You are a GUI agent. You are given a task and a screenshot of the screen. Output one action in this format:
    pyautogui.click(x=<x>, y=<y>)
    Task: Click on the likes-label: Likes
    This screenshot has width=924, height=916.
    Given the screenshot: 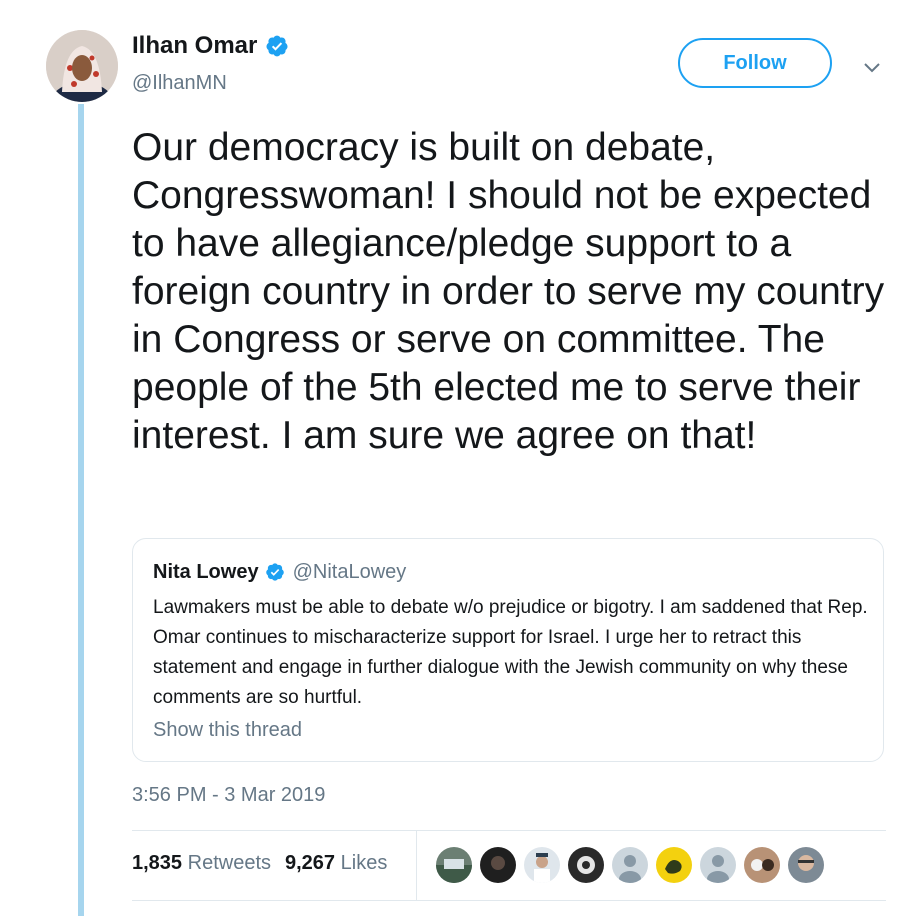 What is the action you would take?
    pyautogui.click(x=364, y=863)
    